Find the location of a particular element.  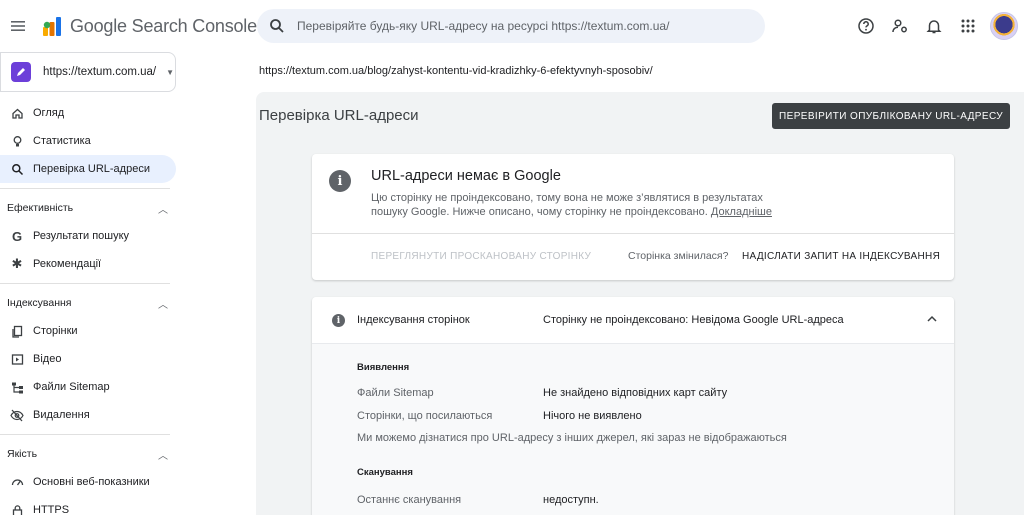

lock-icon is located at coordinates (17, 509).